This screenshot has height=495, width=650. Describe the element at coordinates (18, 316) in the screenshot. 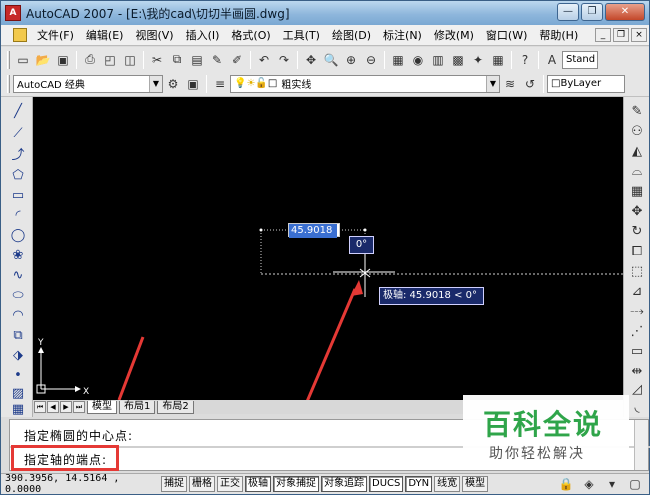

I see `ellipse-arc-icon: ◠` at that location.